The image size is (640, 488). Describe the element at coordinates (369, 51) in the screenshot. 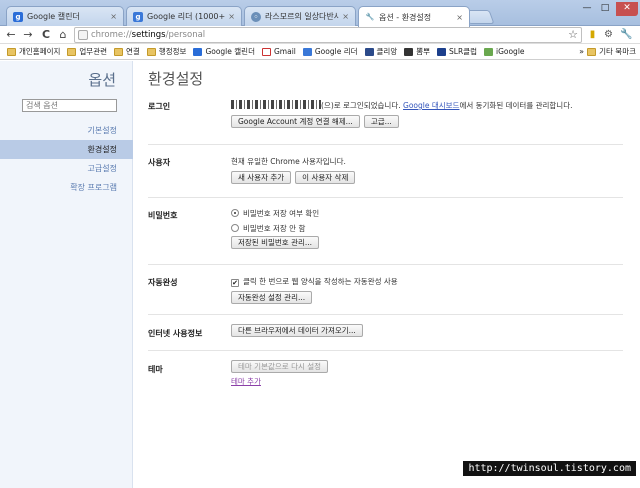

I see `clien-icon` at that location.